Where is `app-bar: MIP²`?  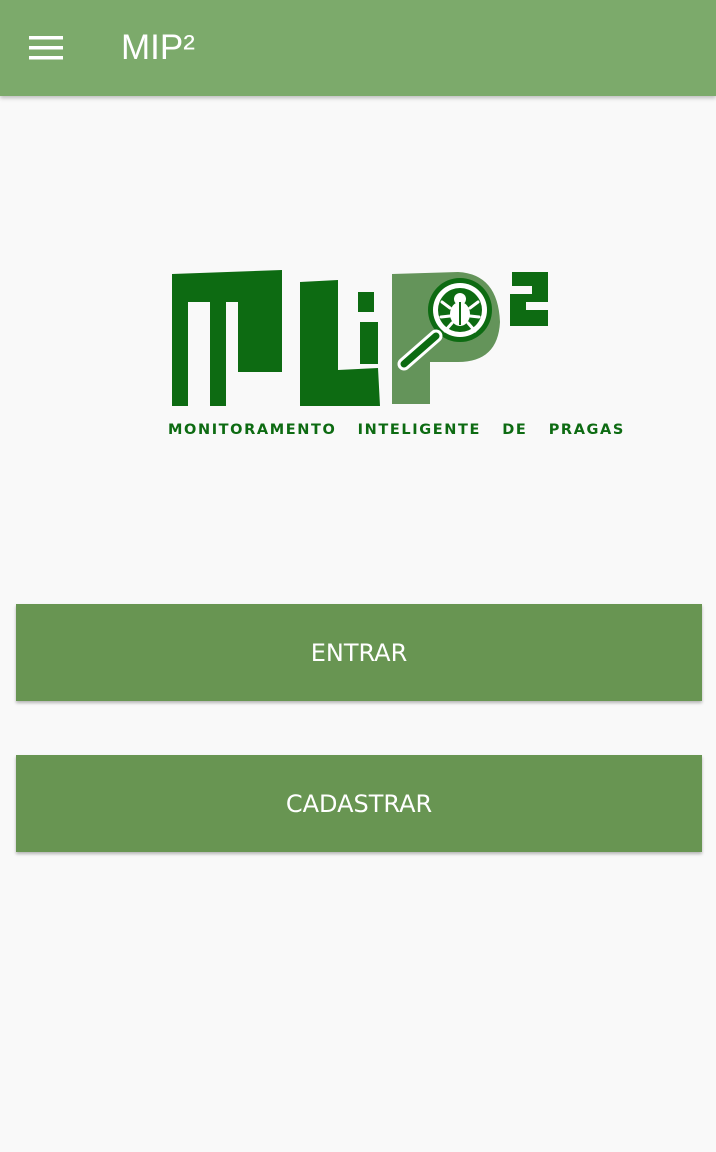
app-bar: MIP² is located at coordinates (358, 48).